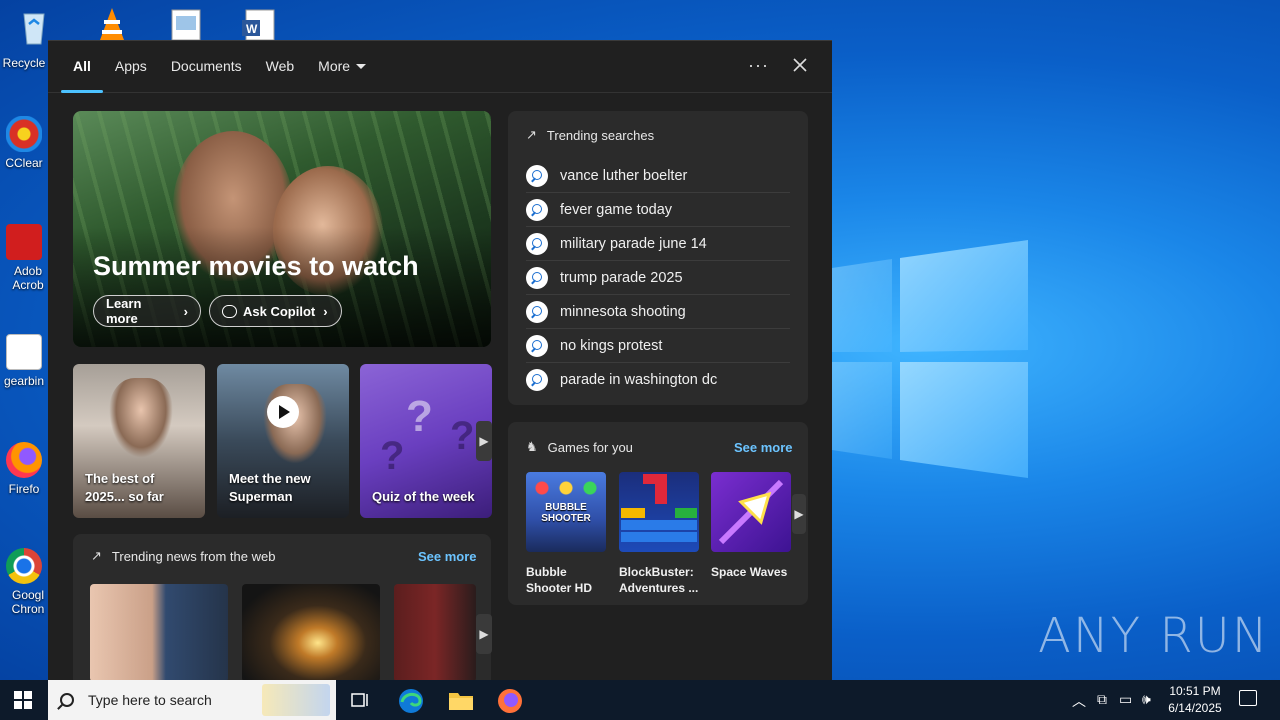 The width and height of the screenshot is (1280, 720). I want to click on trending-search-item: minnesota shooting, so click(658, 312).